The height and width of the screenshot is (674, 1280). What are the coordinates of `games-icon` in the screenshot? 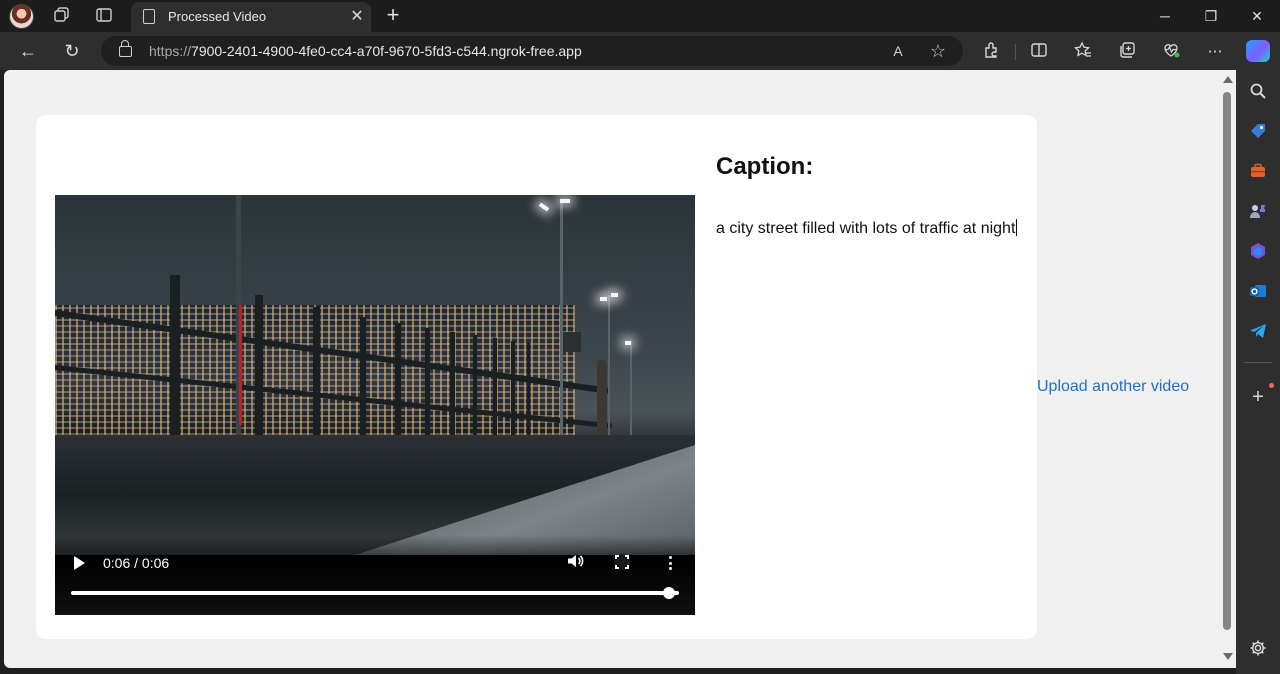 It's located at (1258, 213).